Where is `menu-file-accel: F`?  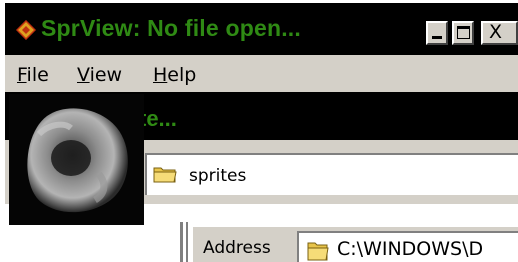
menu-file-accel: F is located at coordinates (22, 75).